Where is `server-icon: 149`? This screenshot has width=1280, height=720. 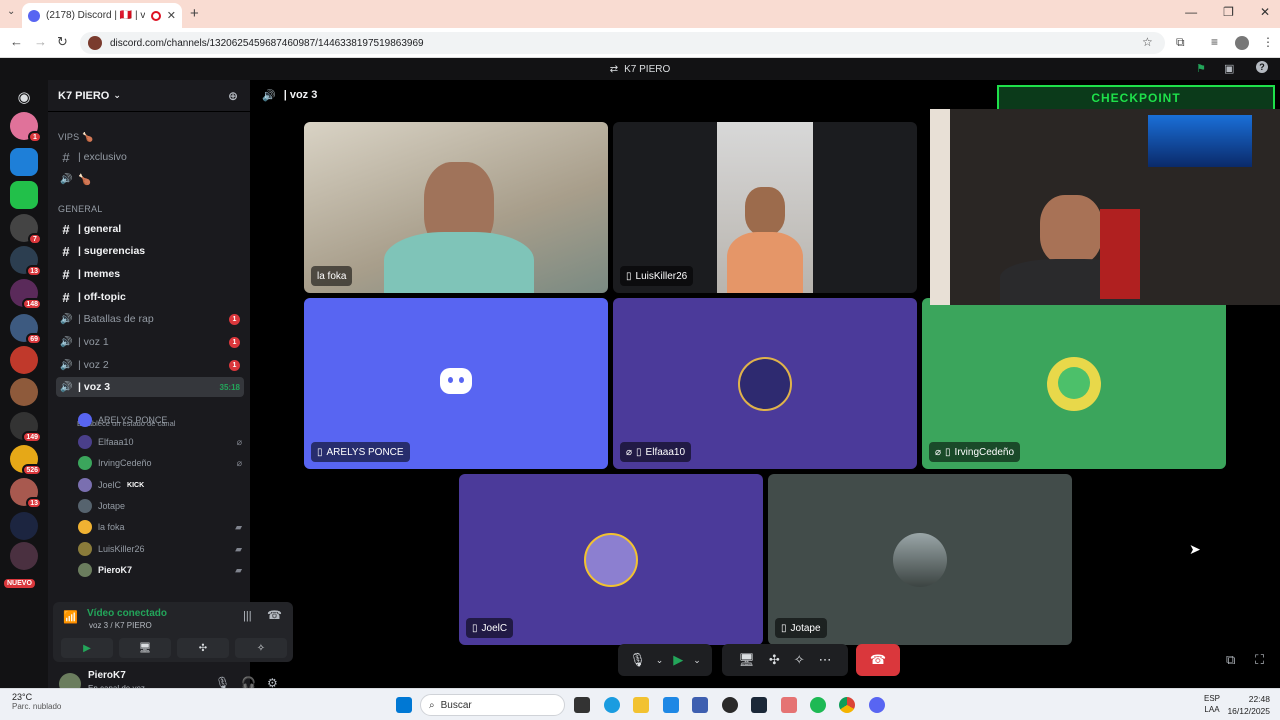
server-icon: 149 is located at coordinates (26, 427).